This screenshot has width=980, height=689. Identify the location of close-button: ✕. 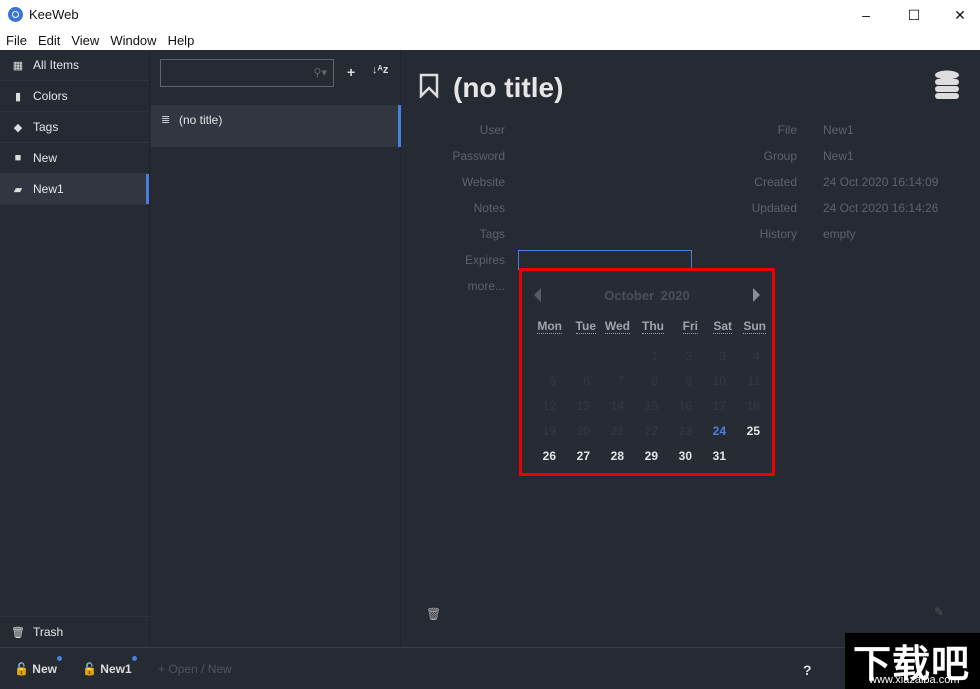
(958, 15).